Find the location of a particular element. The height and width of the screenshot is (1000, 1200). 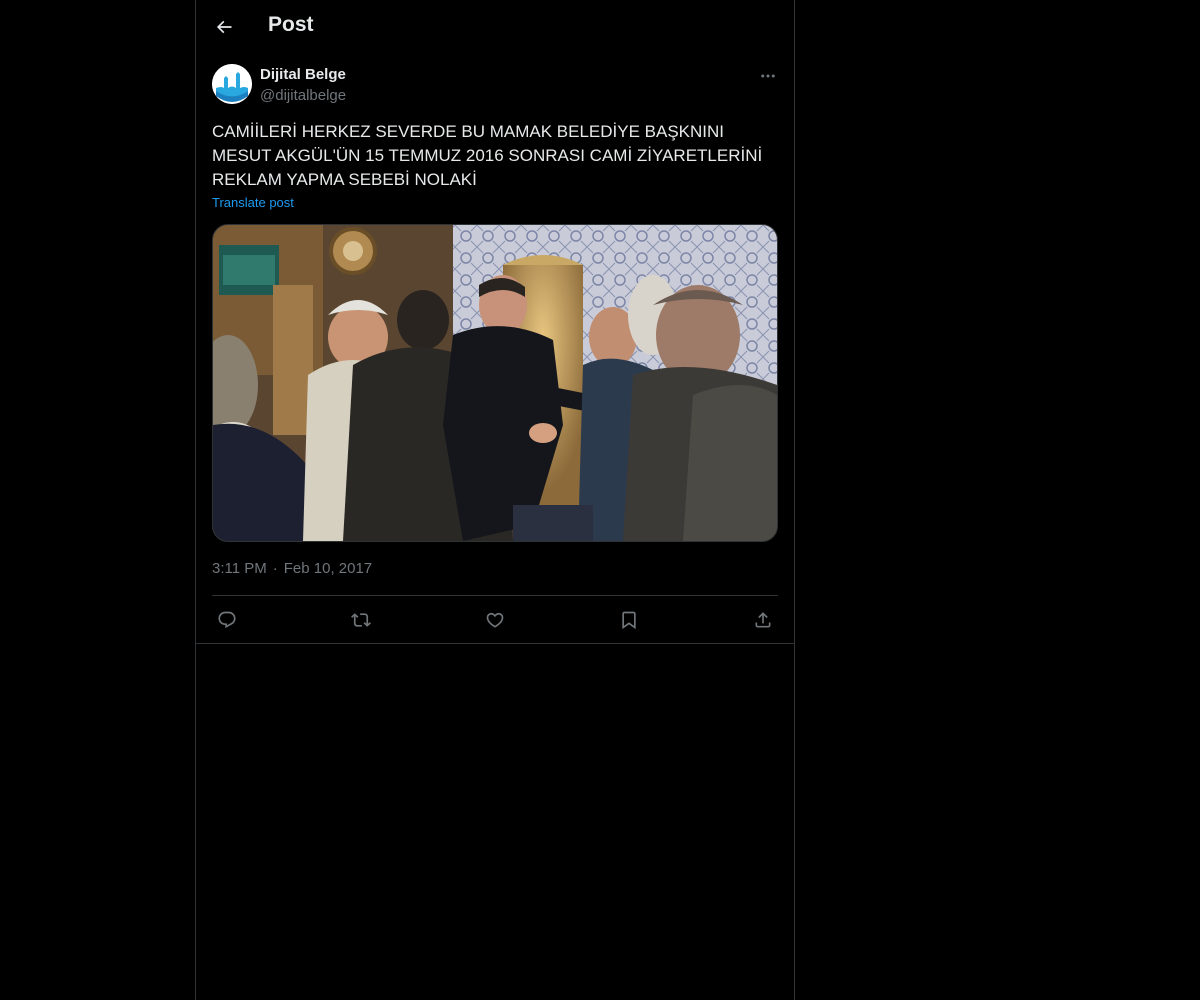

repost-icon is located at coordinates (361, 620).